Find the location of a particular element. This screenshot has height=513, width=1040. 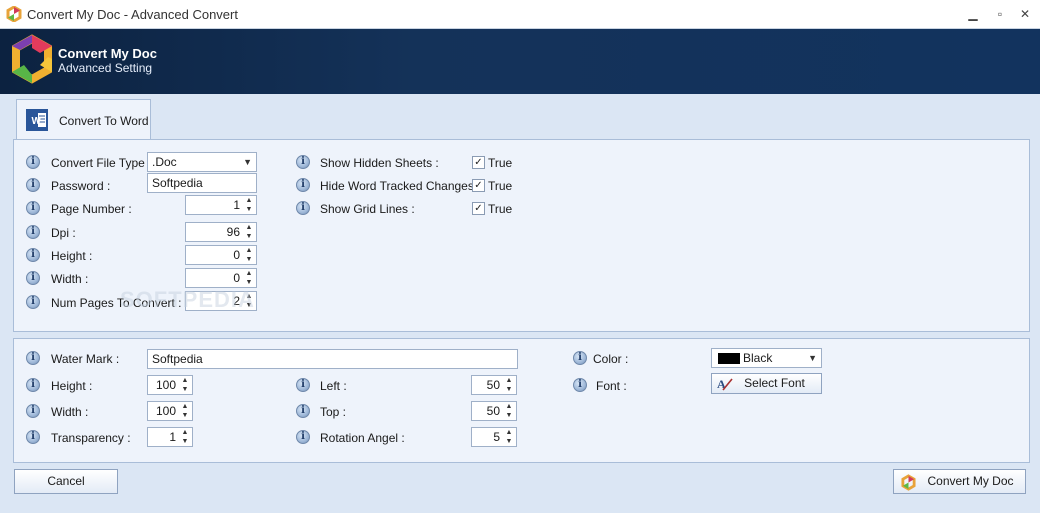

password-label: Password : is located at coordinates (81, 186).